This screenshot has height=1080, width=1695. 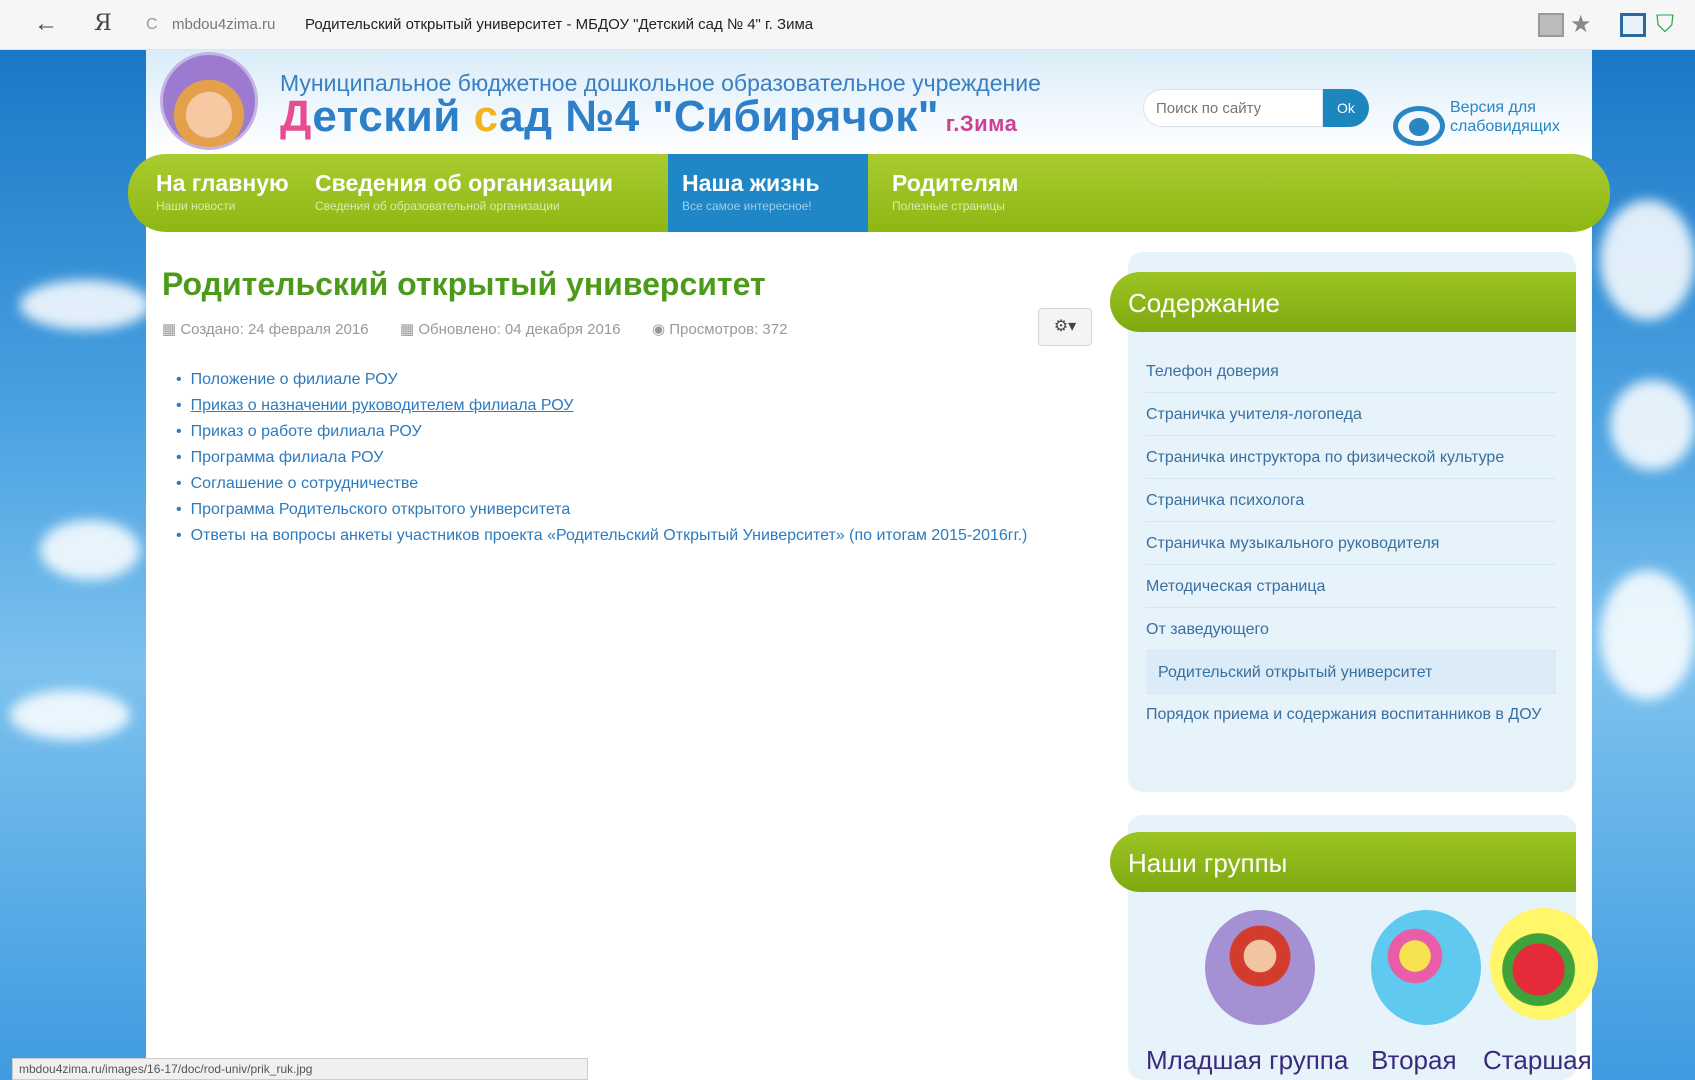 What do you see at coordinates (1351, 414) in the screenshot?
I see `sidebar-item-speech-therapist: Страничка учителя-логопеда` at bounding box center [1351, 414].